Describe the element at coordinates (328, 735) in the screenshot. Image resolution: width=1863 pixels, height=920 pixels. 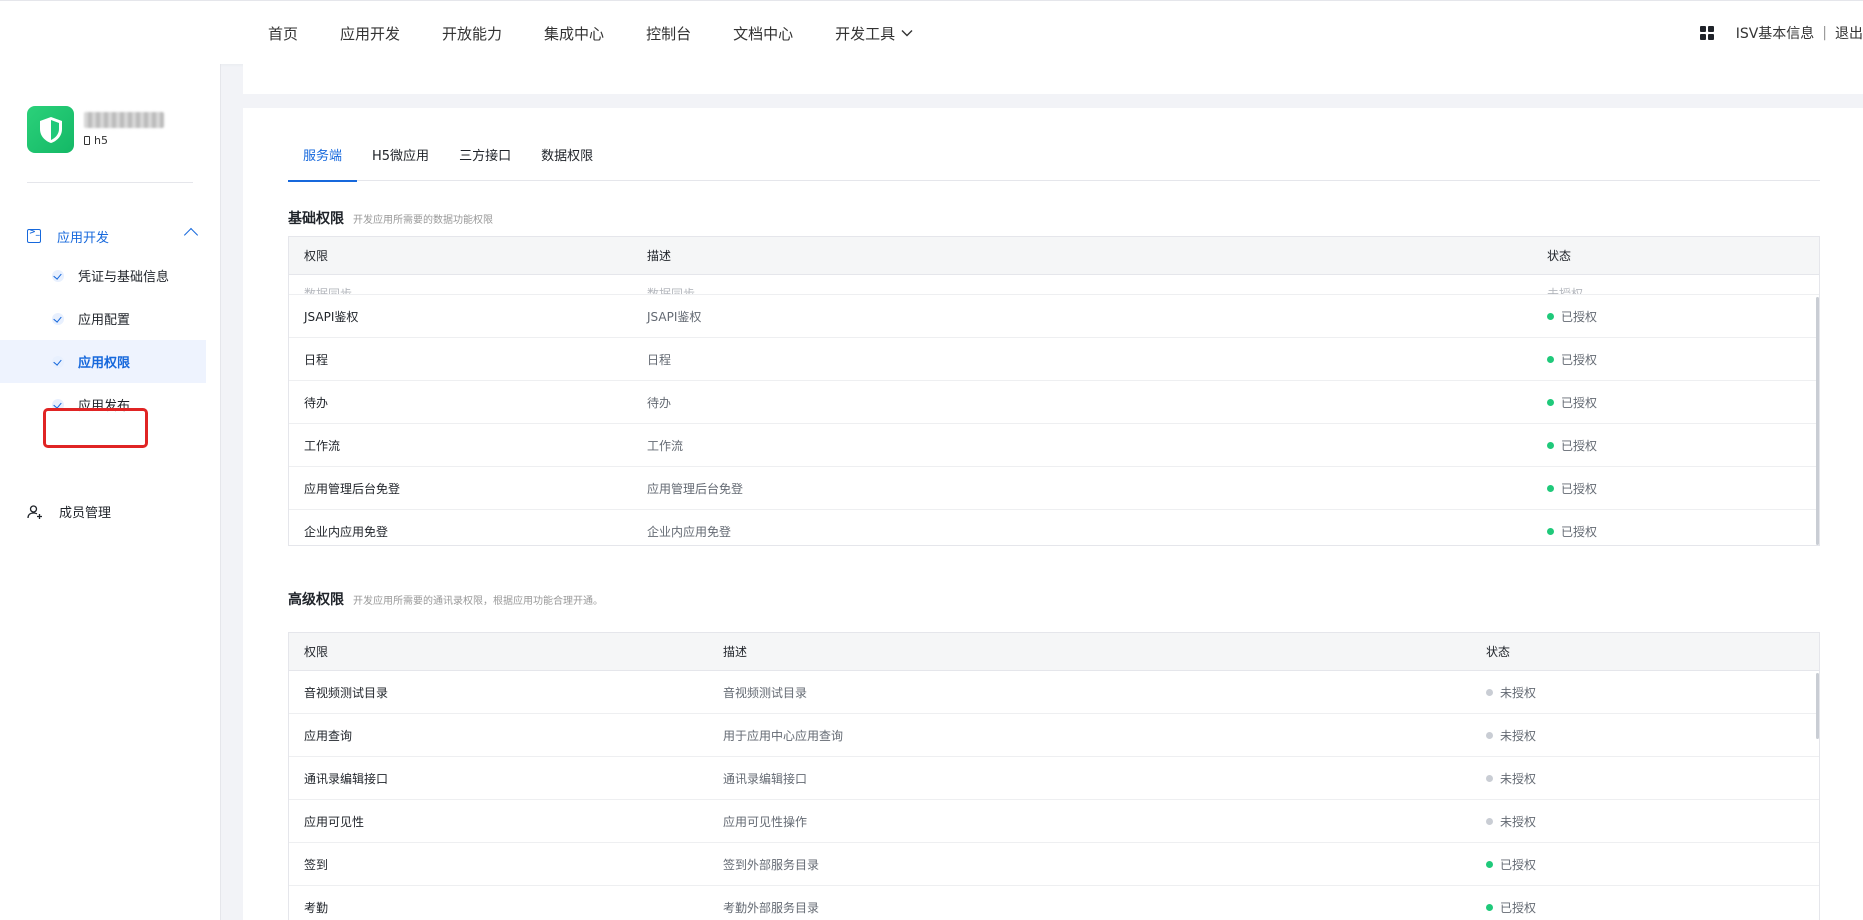
I see `cell-permission: 应用查询` at that location.